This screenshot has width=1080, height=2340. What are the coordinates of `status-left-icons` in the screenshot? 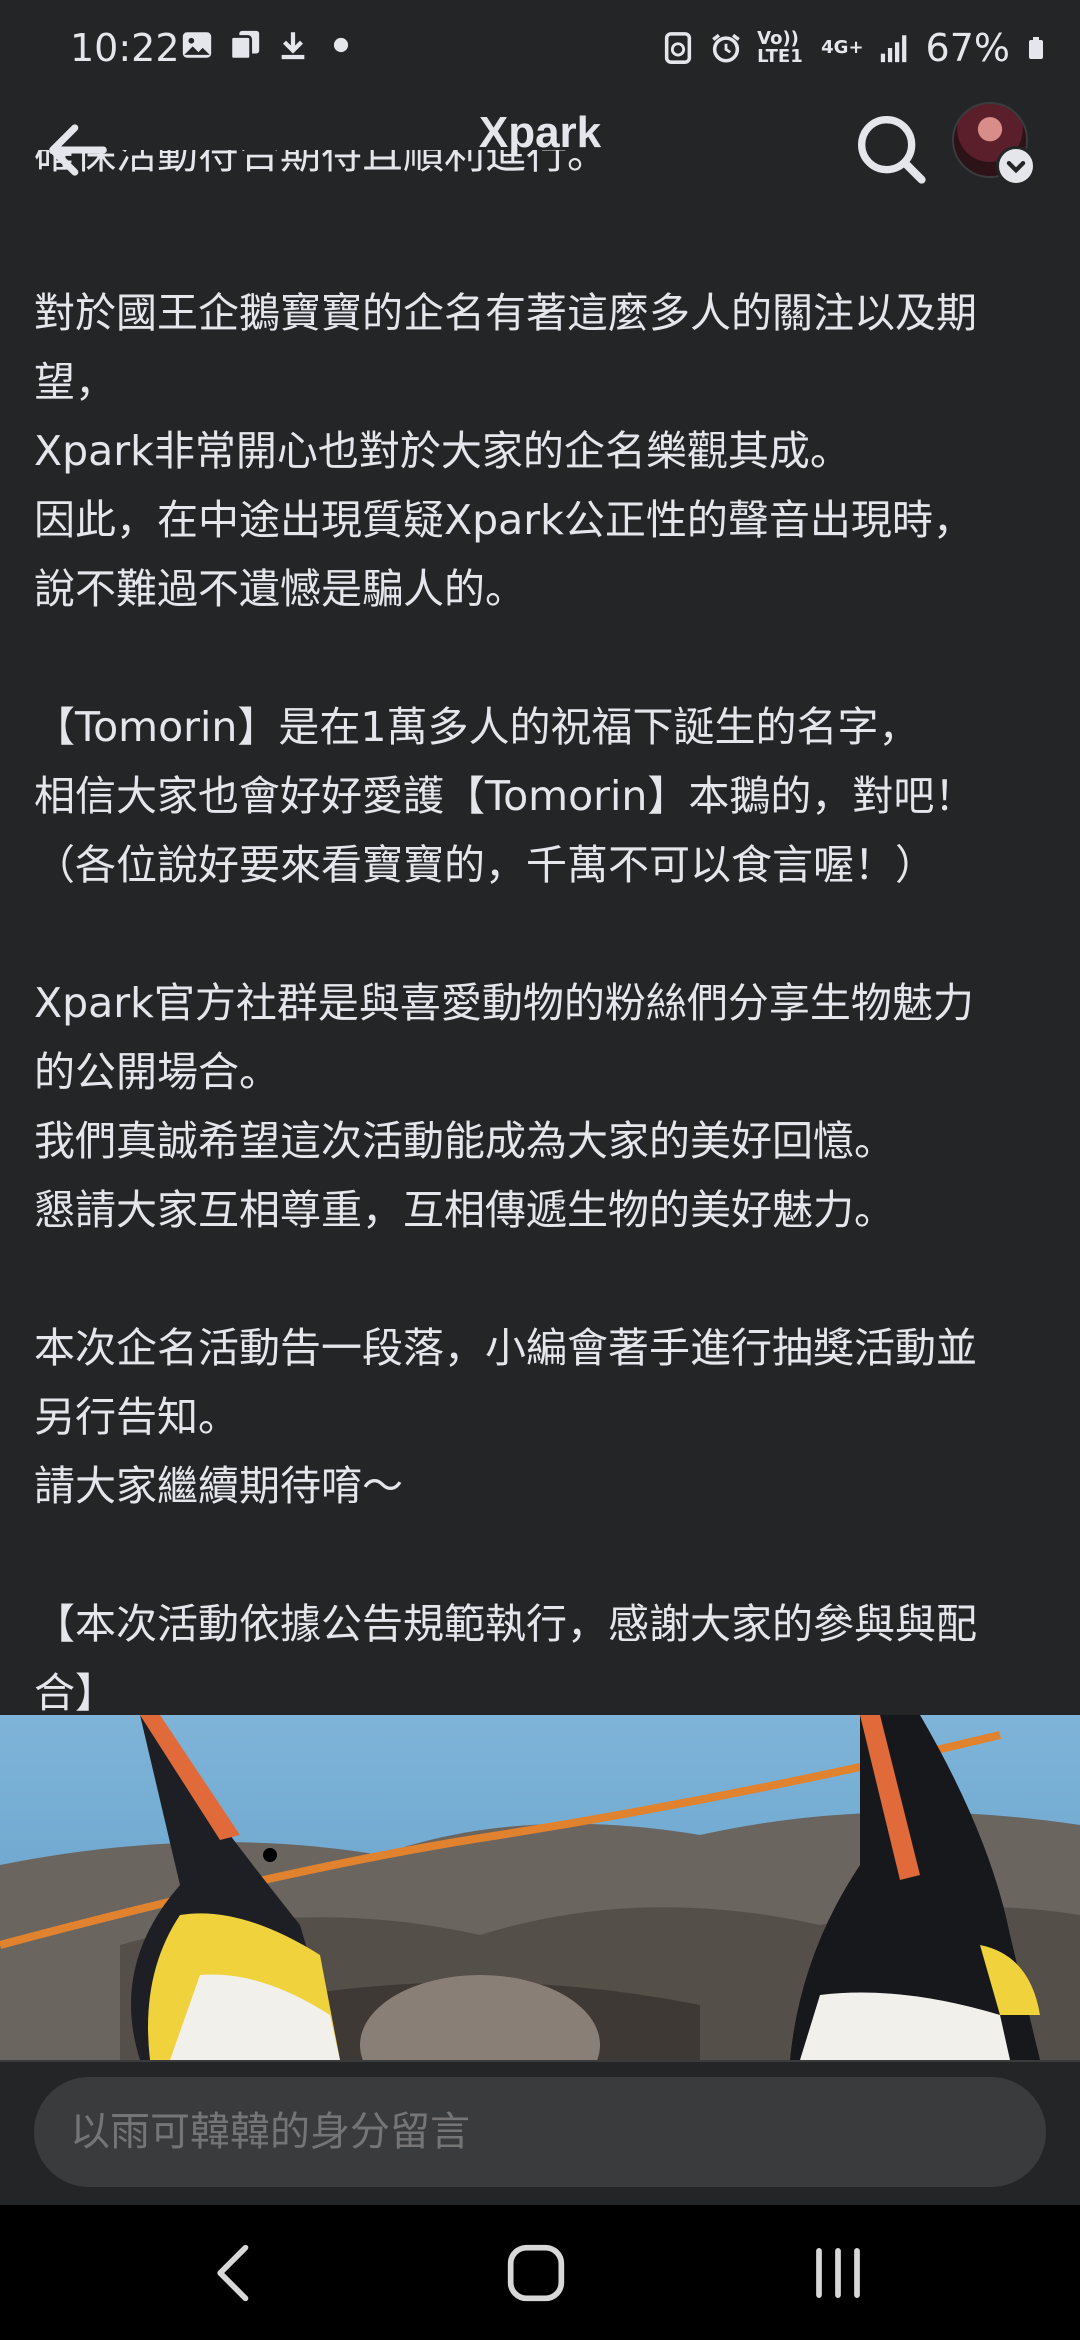 It's located at (269, 45).